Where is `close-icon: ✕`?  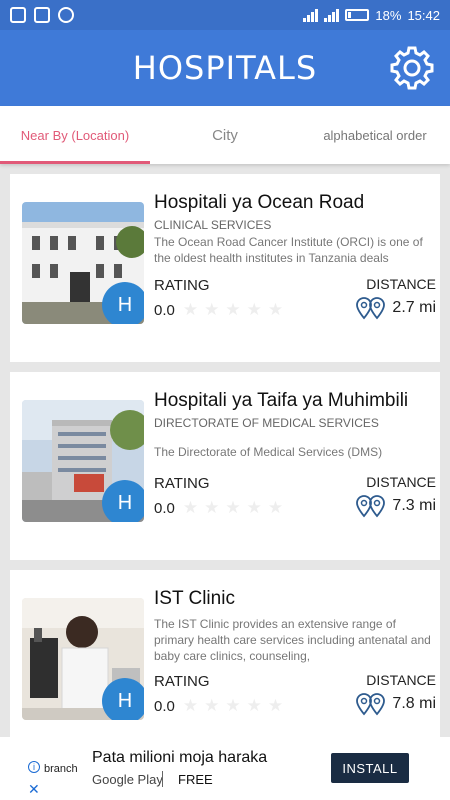
close-icon: ✕ is located at coordinates (34, 789).